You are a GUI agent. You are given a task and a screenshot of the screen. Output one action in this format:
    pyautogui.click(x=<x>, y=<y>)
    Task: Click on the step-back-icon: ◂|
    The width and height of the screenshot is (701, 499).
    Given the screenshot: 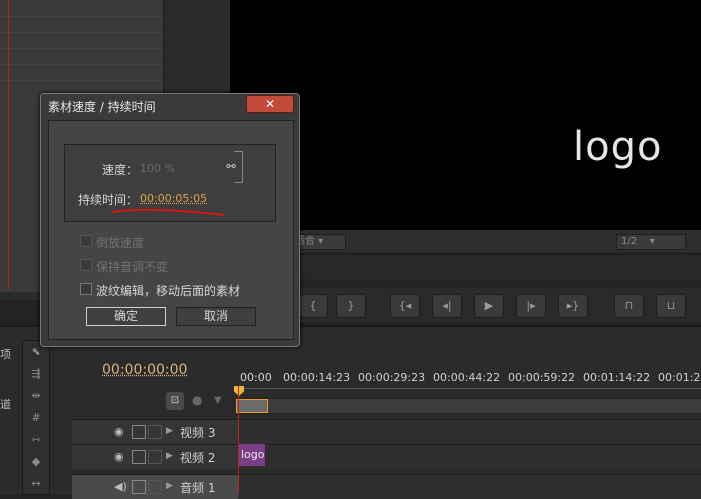 What is the action you would take?
    pyautogui.click(x=447, y=306)
    